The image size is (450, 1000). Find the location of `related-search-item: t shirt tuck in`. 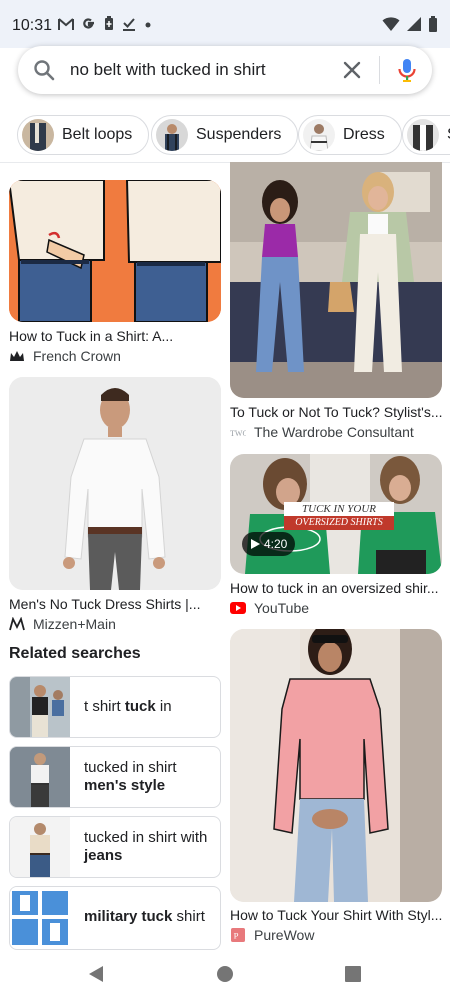

related-search-item: t shirt tuck in is located at coordinates (115, 707).